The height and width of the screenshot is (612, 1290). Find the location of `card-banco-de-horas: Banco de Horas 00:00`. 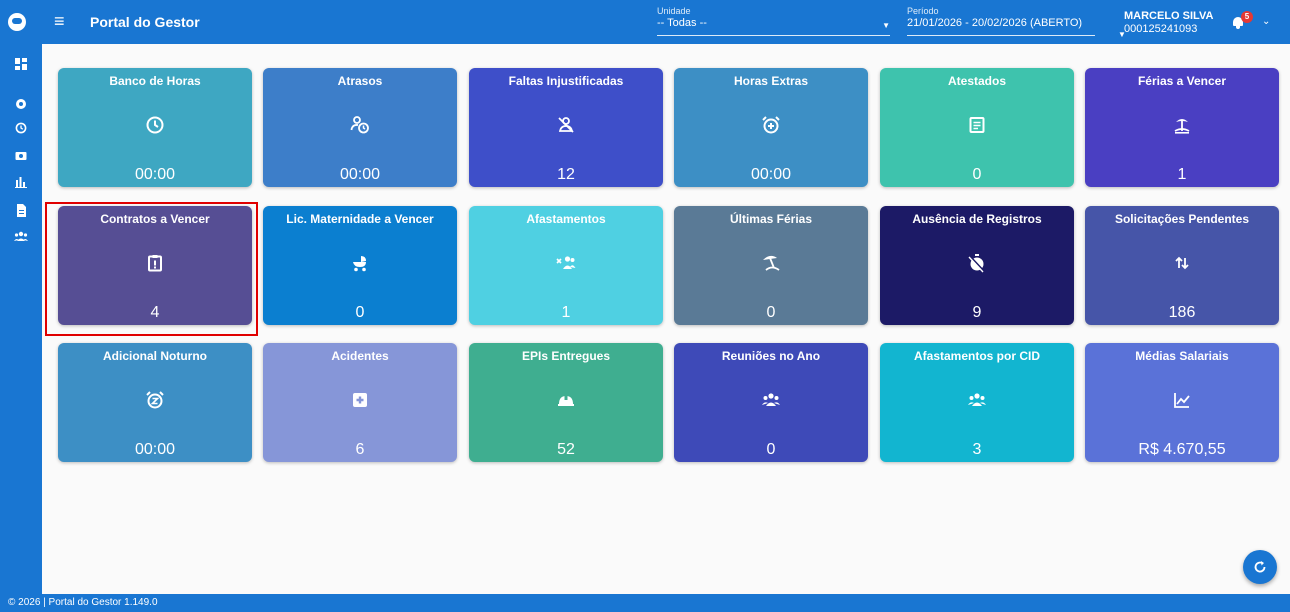

card-banco-de-horas: Banco de Horas 00:00 is located at coordinates (155, 127).